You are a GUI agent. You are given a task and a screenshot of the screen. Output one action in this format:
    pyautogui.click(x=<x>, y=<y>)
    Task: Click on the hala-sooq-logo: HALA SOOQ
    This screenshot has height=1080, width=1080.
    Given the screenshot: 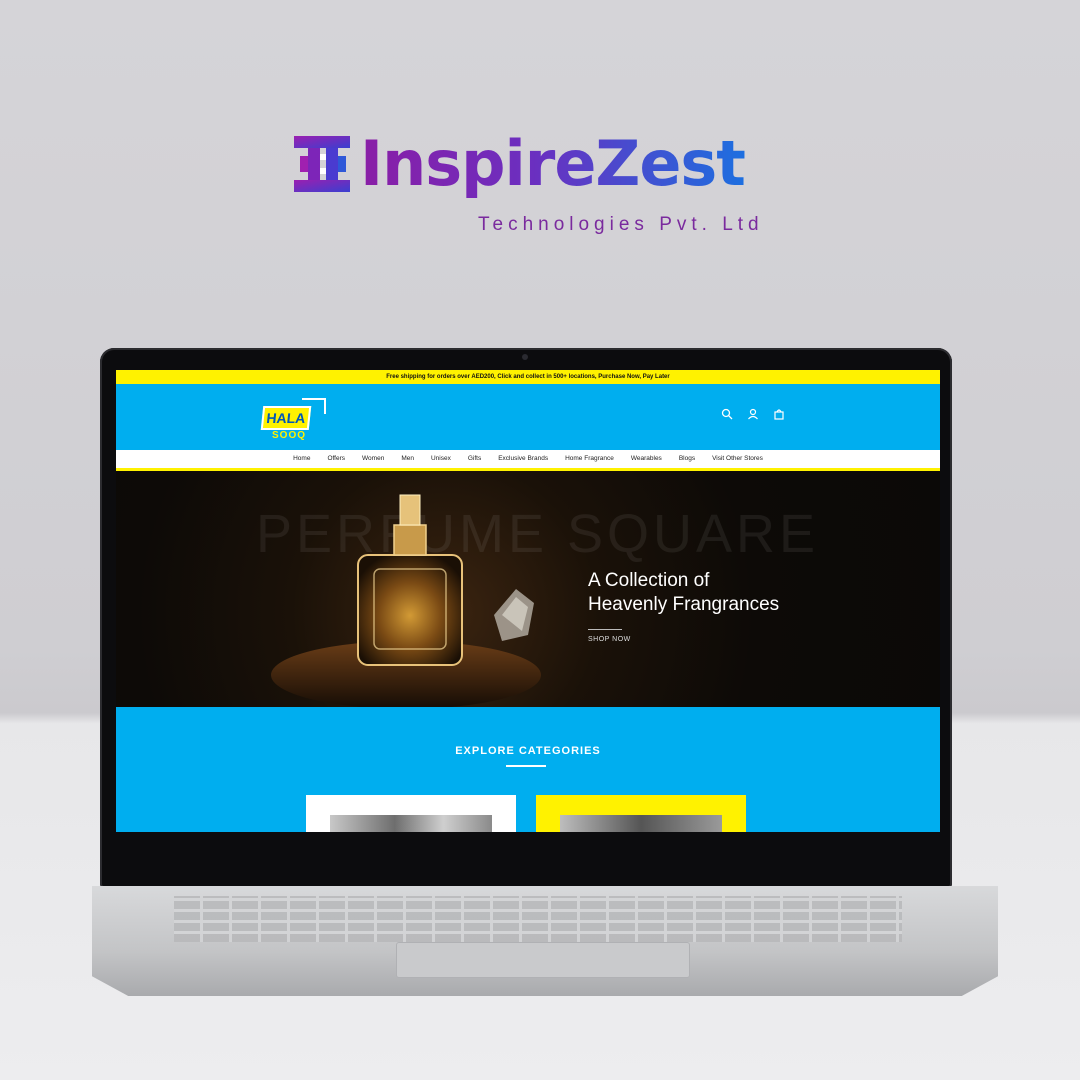 What is the action you would take?
    pyautogui.click(x=296, y=422)
    